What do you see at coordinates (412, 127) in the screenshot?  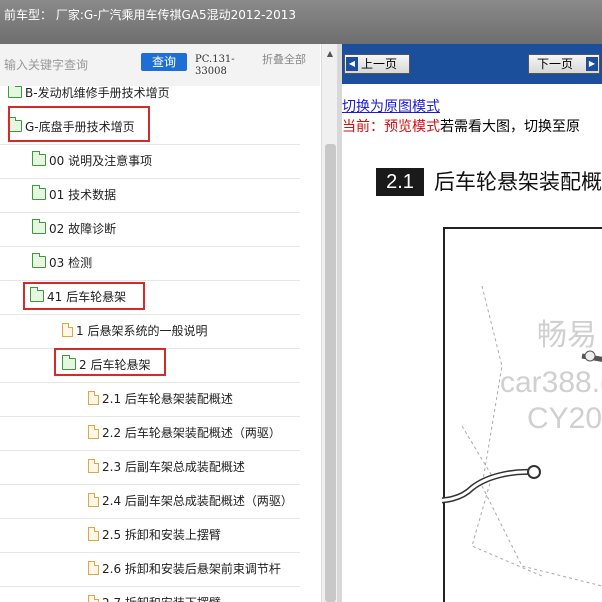 I see `mode-name: 预览模式` at bounding box center [412, 127].